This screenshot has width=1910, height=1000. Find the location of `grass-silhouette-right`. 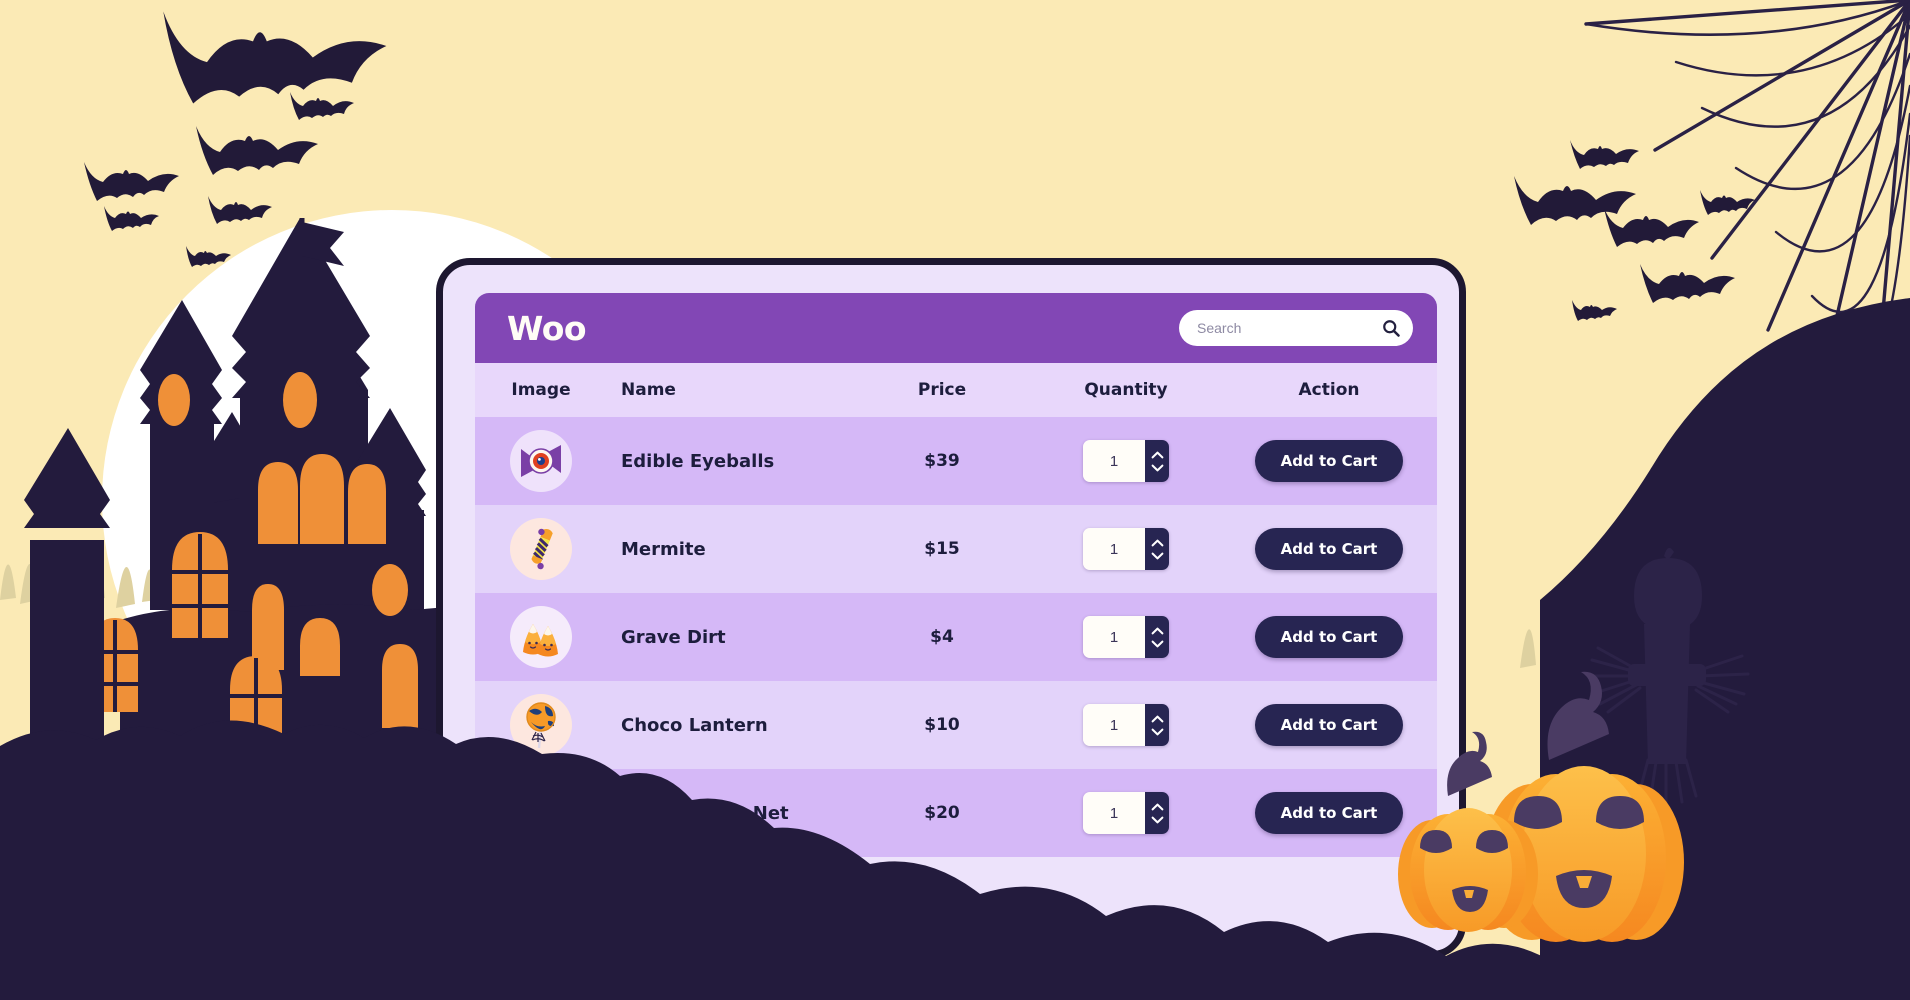

grass-silhouette-right is located at coordinates (1713, 631).